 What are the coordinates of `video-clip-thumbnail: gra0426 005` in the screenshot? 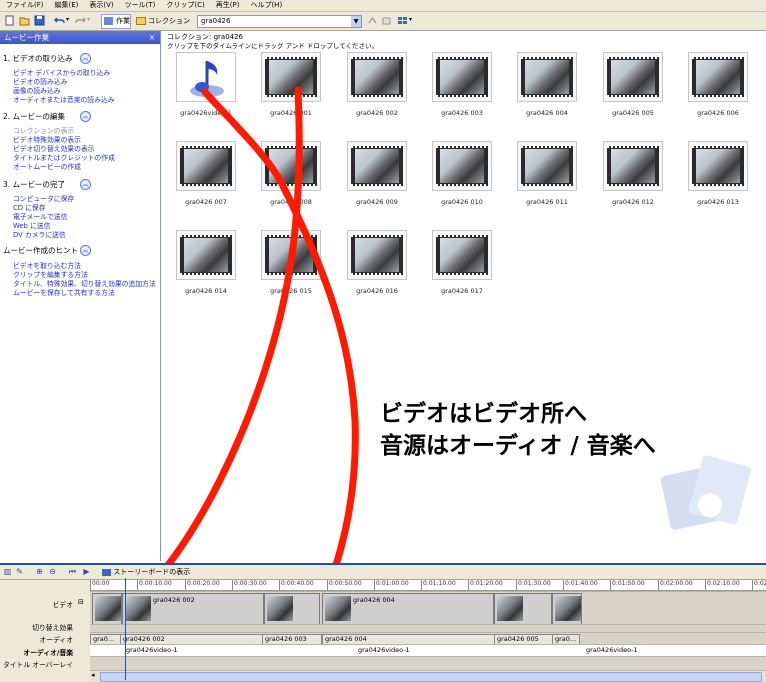 It's located at (633, 84).